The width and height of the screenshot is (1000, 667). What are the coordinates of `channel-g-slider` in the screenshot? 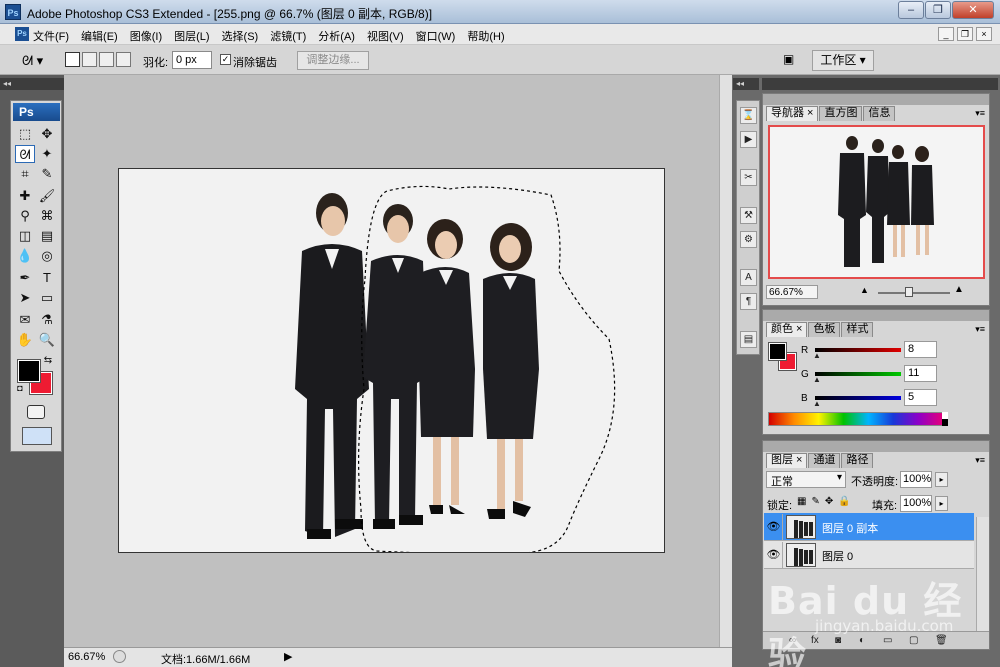 It's located at (858, 374).